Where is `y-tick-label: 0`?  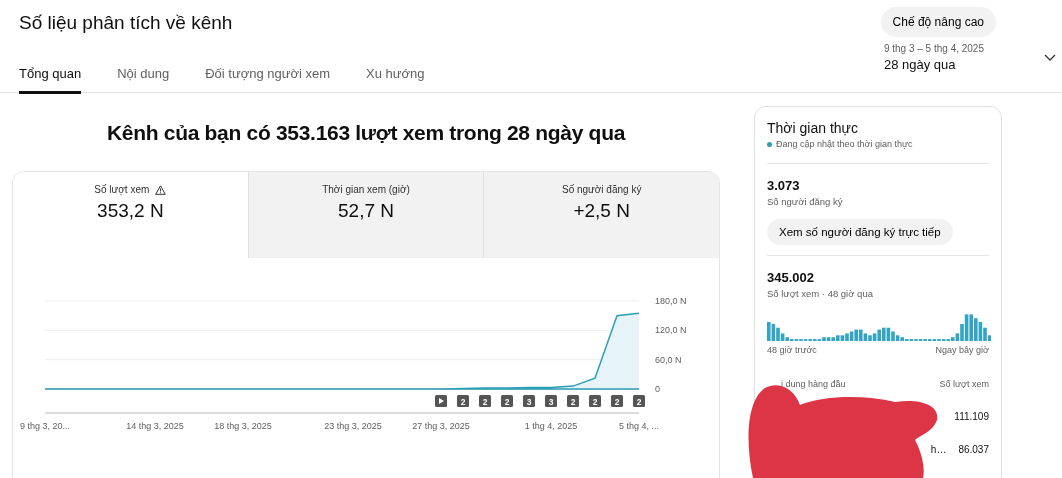 y-tick-label: 0 is located at coordinates (657, 389).